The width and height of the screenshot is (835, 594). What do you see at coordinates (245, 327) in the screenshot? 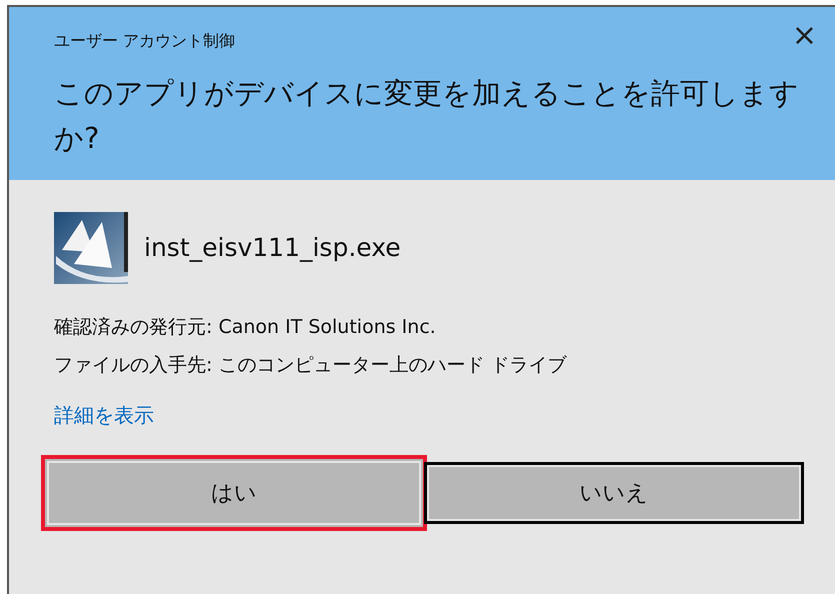
I see `detail-text: 確認済みの発行元: Canon IT Solutions Inc.` at bounding box center [245, 327].